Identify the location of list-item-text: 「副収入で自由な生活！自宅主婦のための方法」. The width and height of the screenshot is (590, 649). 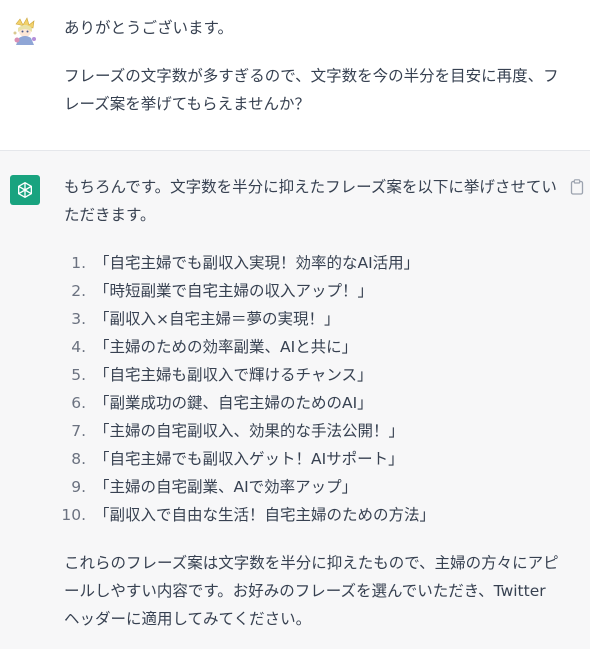
(265, 515).